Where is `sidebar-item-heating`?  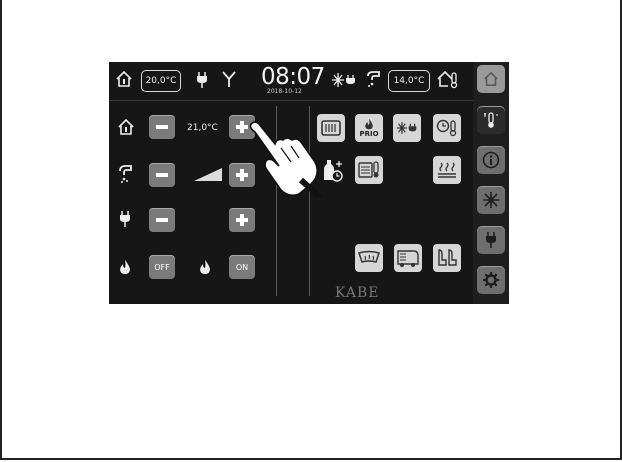
sidebar-item-heating is located at coordinates (491, 120).